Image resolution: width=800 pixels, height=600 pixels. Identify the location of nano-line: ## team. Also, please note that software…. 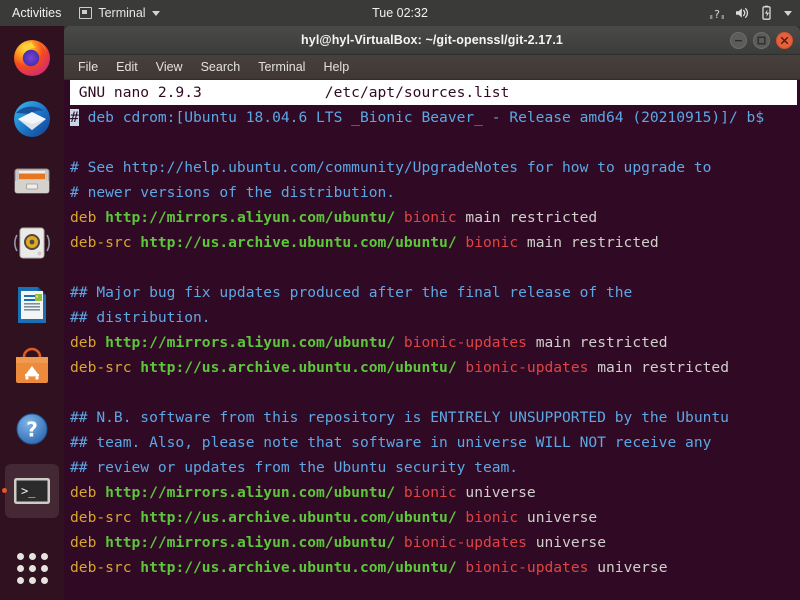
(433, 442).